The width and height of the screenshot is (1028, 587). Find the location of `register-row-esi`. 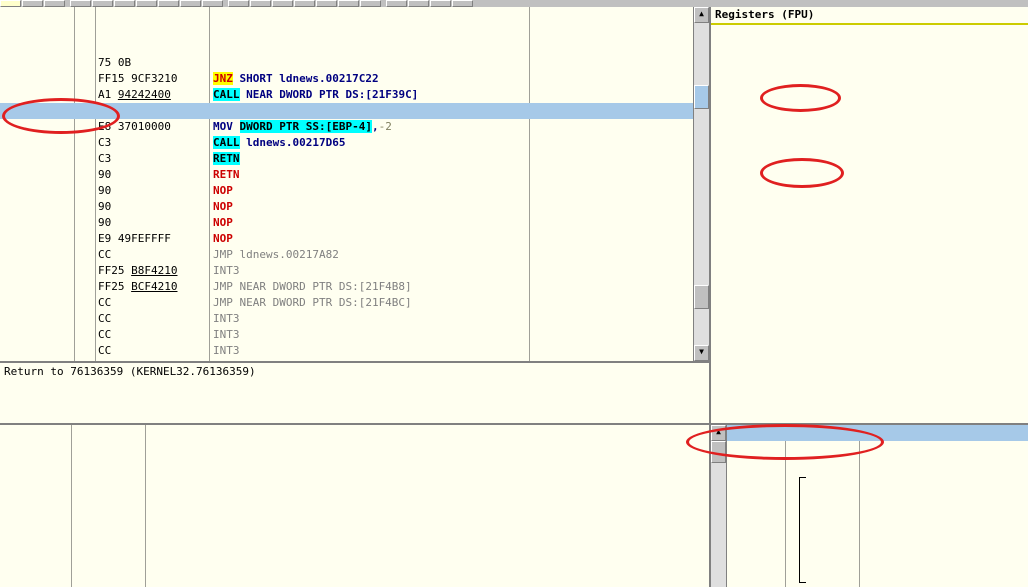

register-row-esi is located at coordinates (869, 129).